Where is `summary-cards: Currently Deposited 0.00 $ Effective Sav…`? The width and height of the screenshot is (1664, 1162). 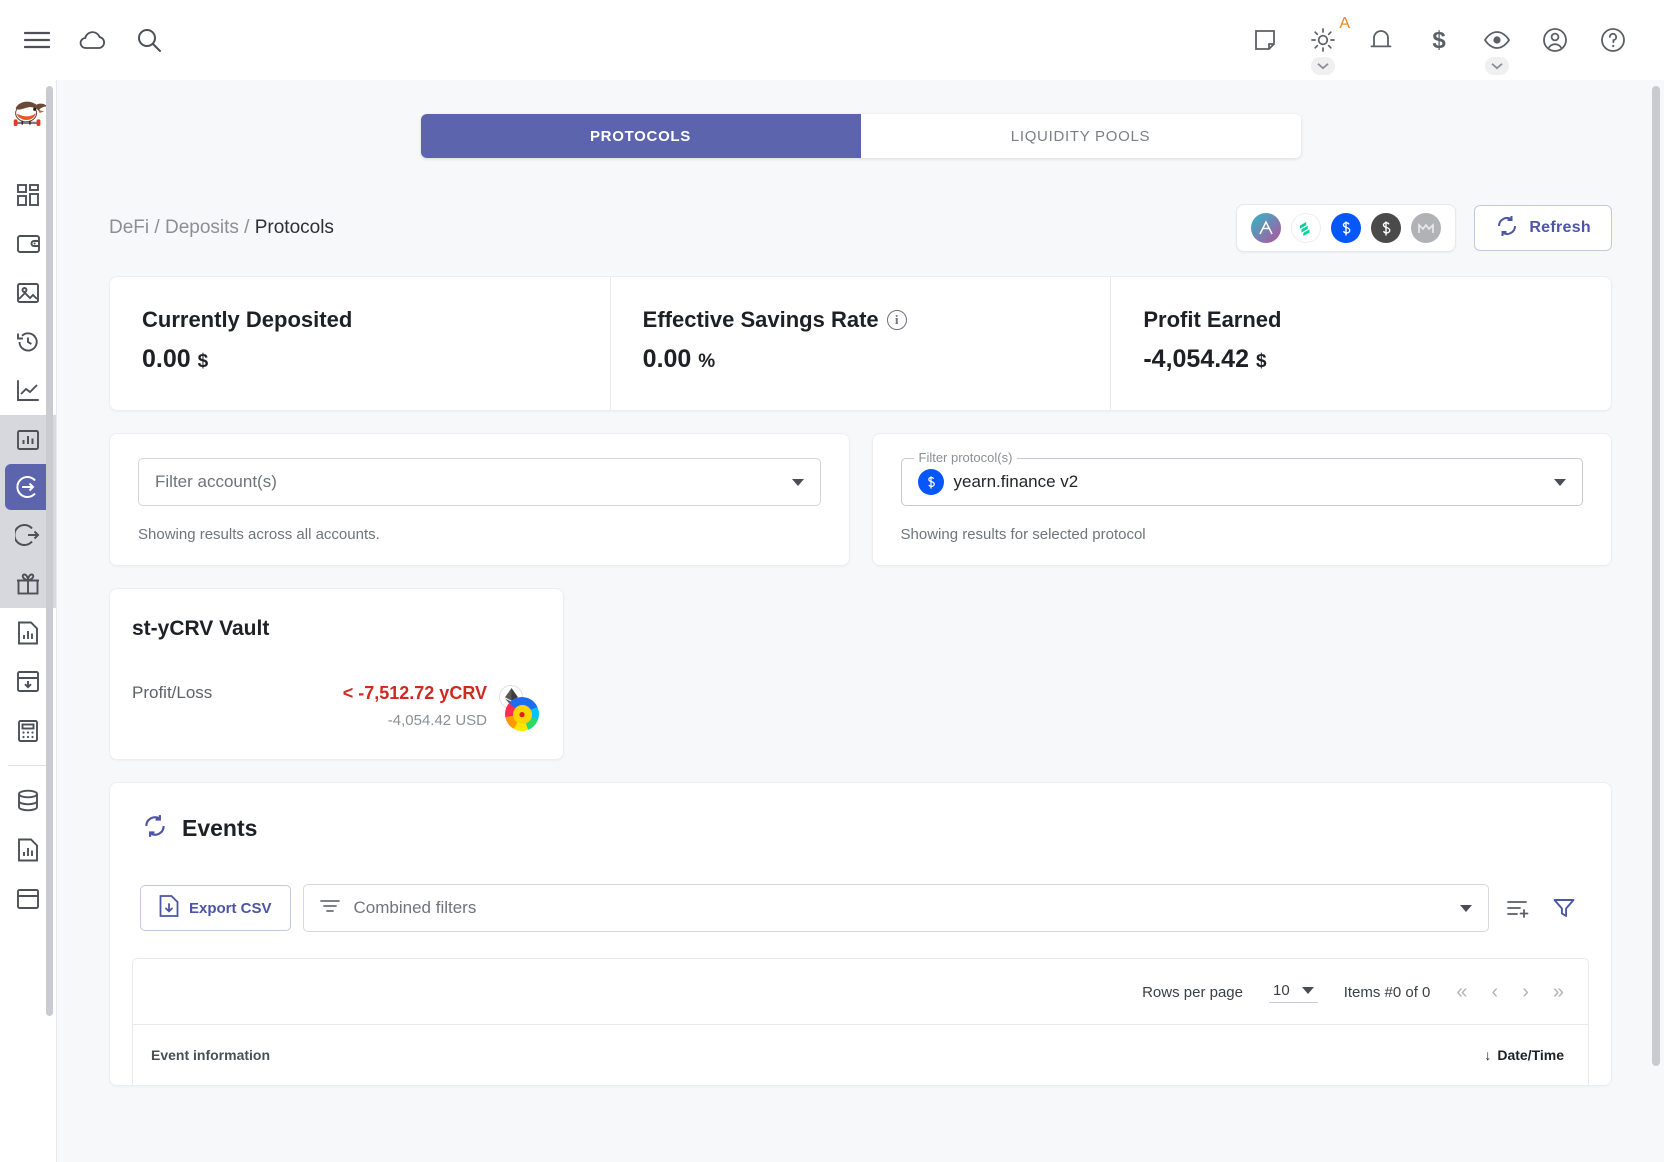 summary-cards: Currently Deposited 0.00 $ Effective Sav… is located at coordinates (860, 343).